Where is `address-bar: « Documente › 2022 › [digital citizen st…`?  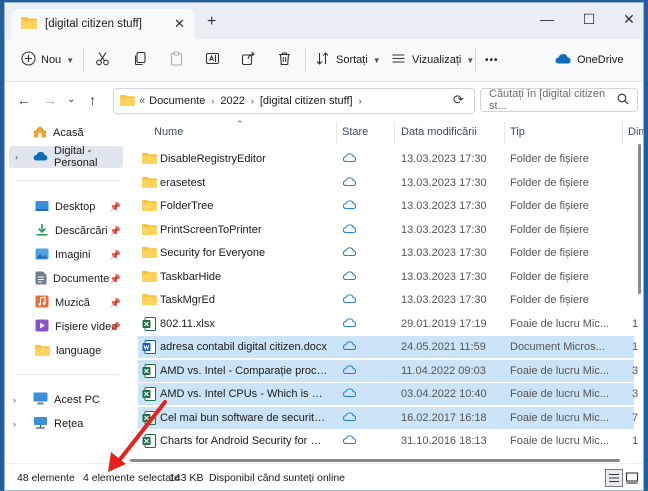
address-bar: « Documente › 2022 › [digital citizen st… is located at coordinates (294, 101).